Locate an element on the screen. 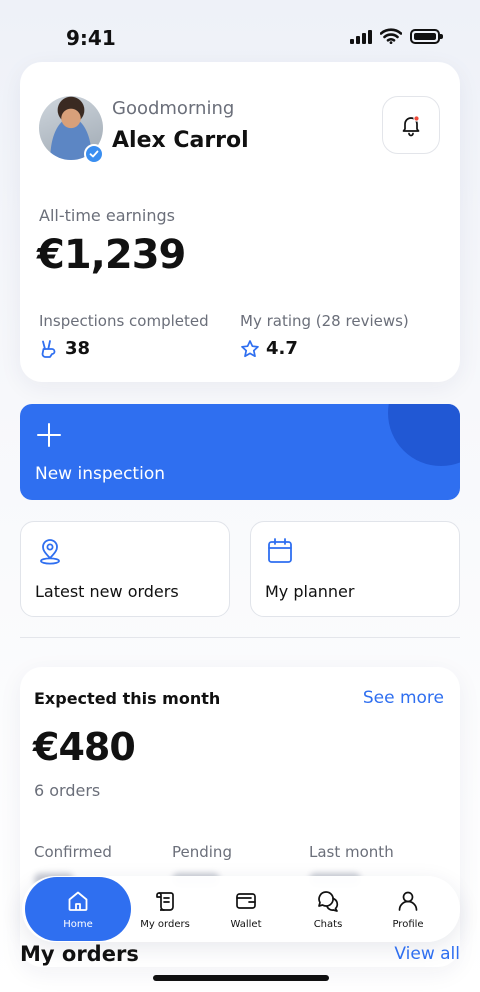 The height and width of the screenshot is (992, 480). chat-icon is located at coordinates (328, 901).